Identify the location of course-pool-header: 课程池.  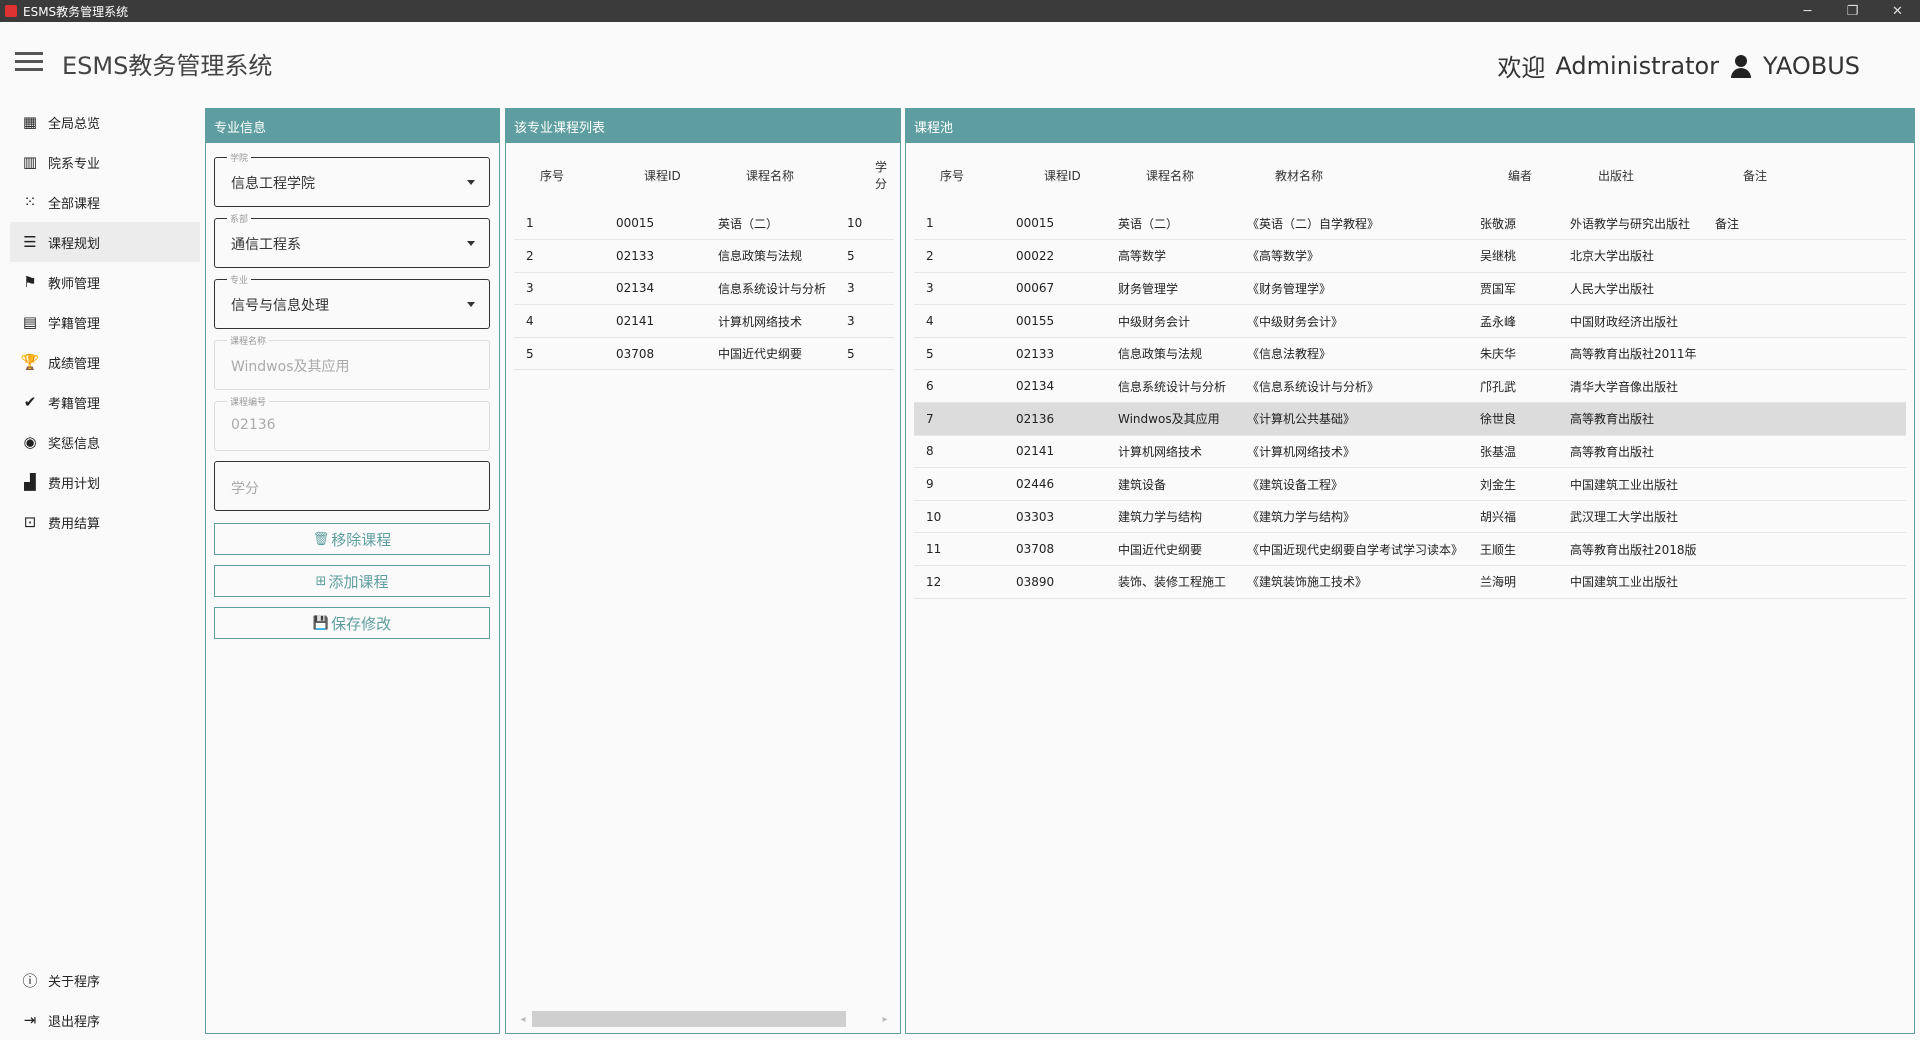
(1410, 126).